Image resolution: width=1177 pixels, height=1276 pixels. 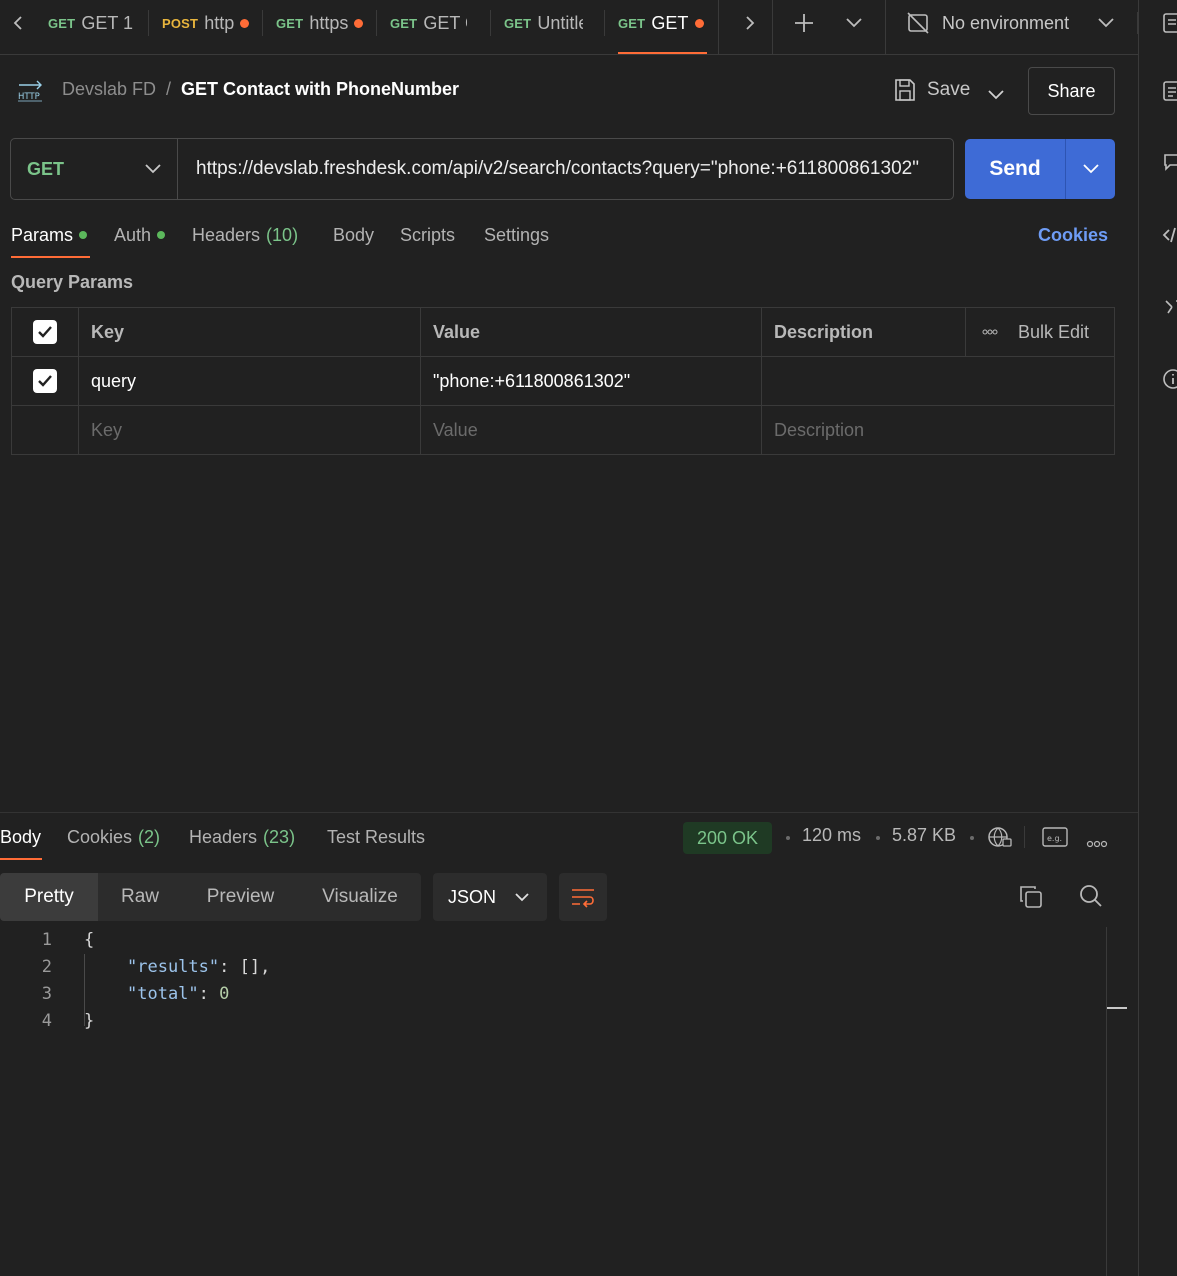 What do you see at coordinates (1169, 162) in the screenshot?
I see `comments-icon` at bounding box center [1169, 162].